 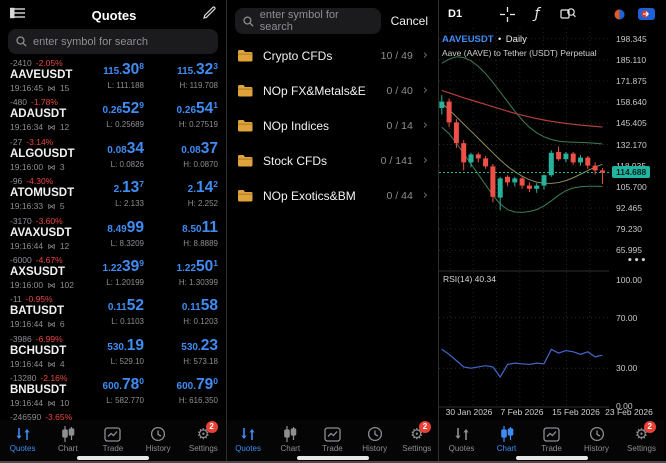 What do you see at coordinates (576, 412) in the screenshot?
I see `date-tick: 15 Feb 2026` at bounding box center [576, 412].